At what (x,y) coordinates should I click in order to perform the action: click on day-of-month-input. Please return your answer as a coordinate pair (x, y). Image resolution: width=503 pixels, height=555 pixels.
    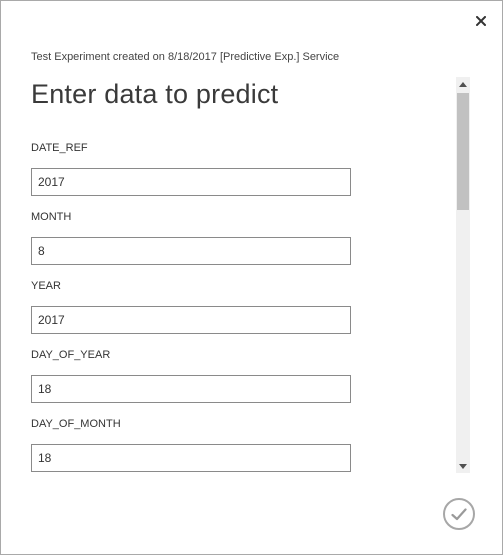
    Looking at the image, I should click on (191, 458).